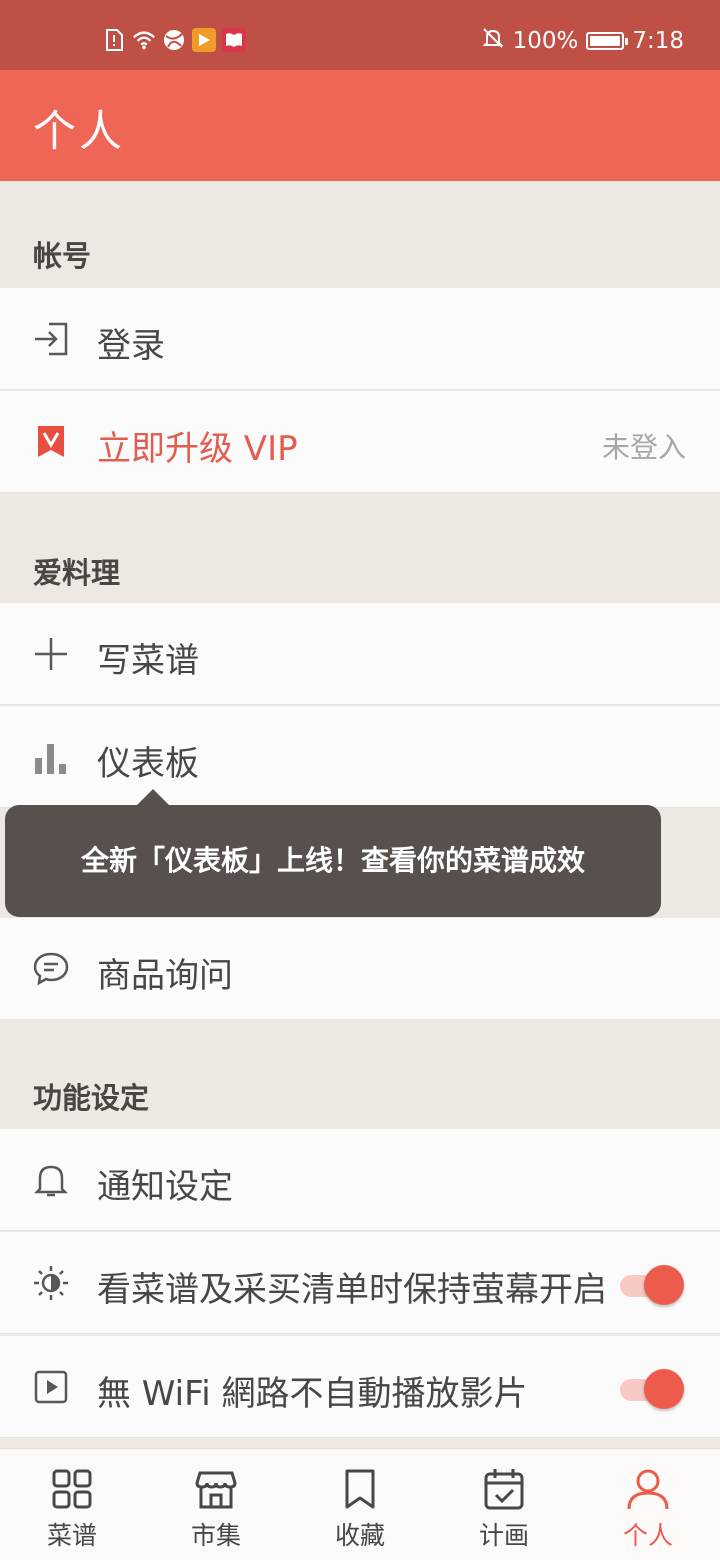 The width and height of the screenshot is (720, 1560). Describe the element at coordinates (360, 1180) in the screenshot. I see `notification-settings-row: 通知设定` at that location.